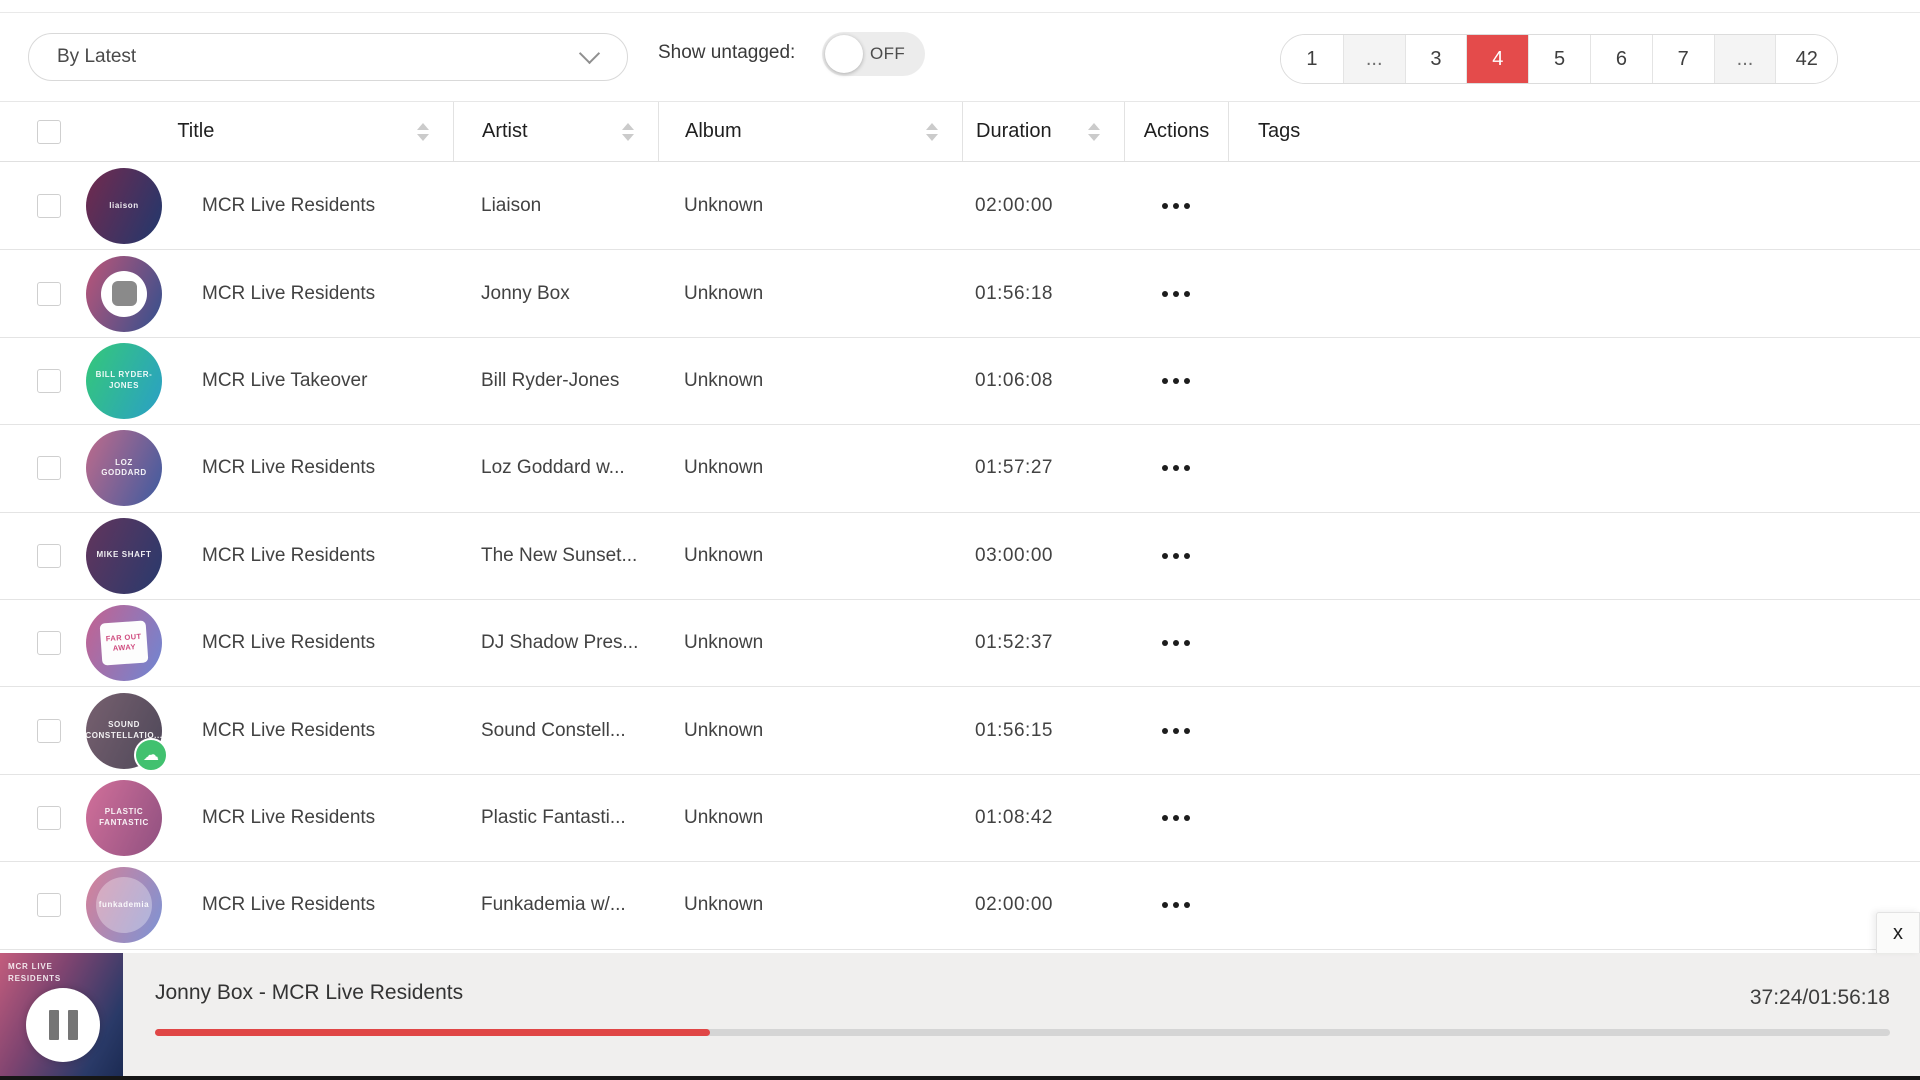 The image size is (1920, 1080). I want to click on album-art: BILL RYDER-JONES, so click(124, 380).